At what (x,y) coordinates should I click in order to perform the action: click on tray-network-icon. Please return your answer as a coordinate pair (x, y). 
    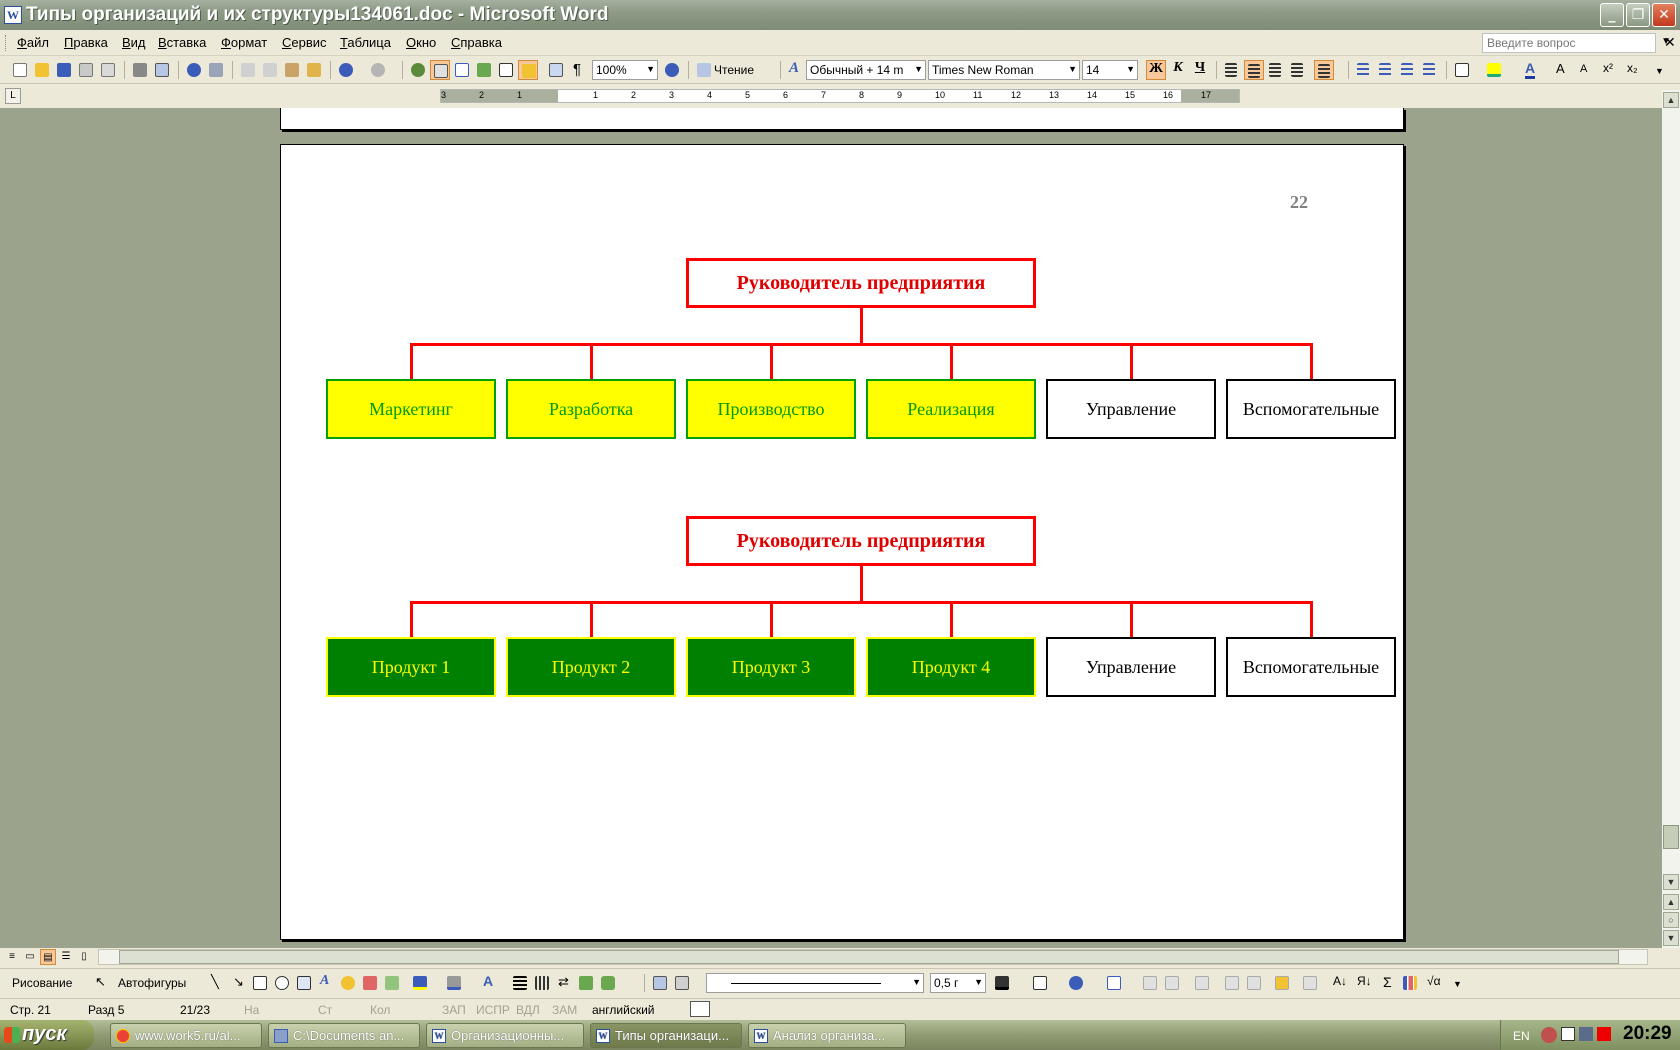
    Looking at the image, I should click on (1586, 1034).